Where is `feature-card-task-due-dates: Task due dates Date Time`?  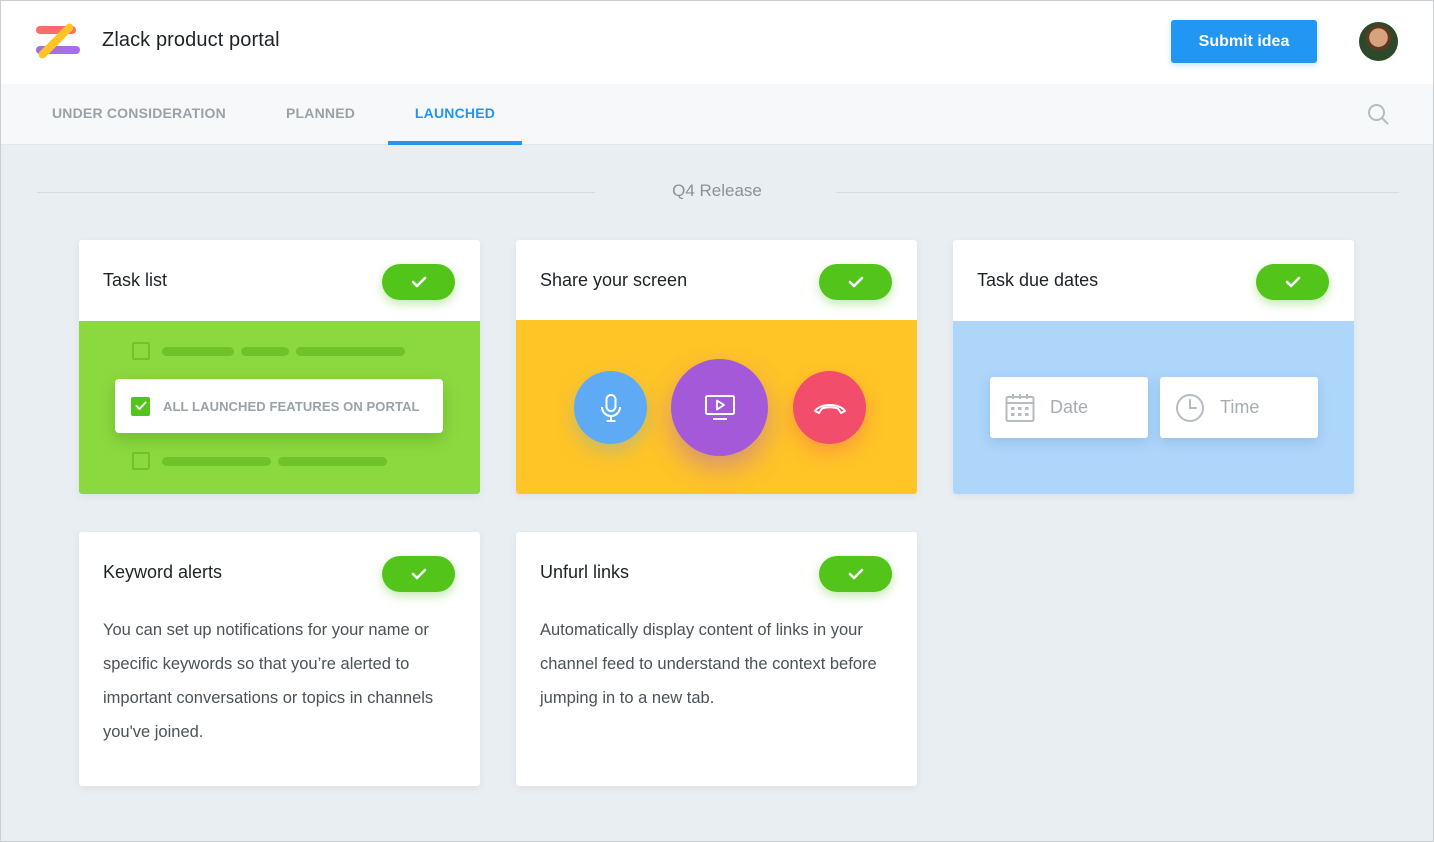
feature-card-task-due-dates: Task due dates Date Time is located at coordinates (1153, 367).